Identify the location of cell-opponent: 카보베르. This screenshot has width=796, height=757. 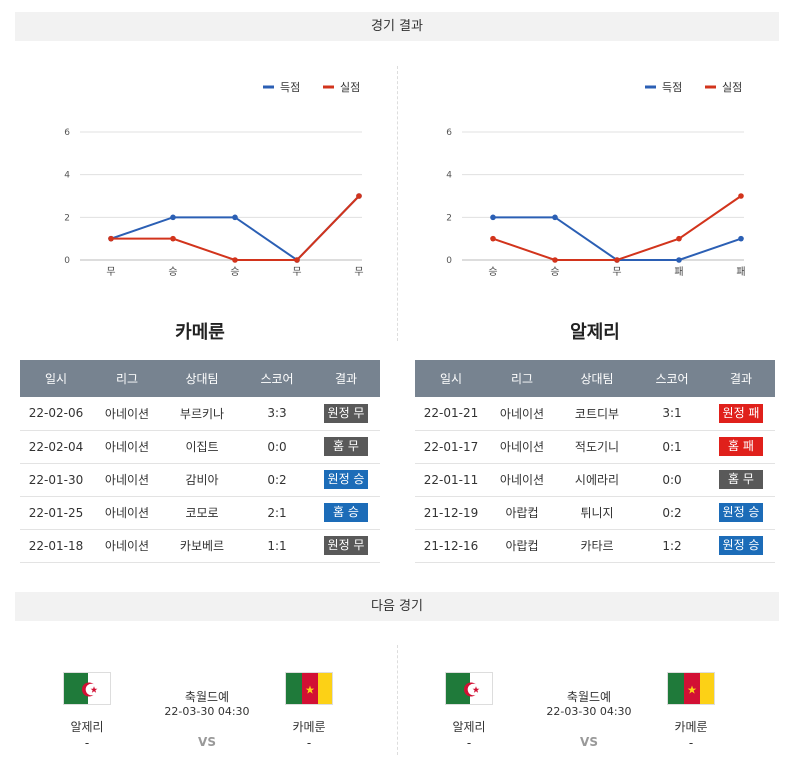
(202, 546).